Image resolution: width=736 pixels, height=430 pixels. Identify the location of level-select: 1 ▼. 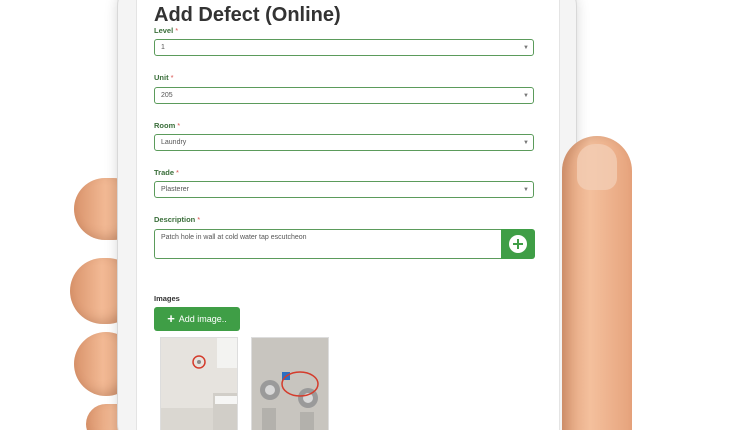
(344, 47).